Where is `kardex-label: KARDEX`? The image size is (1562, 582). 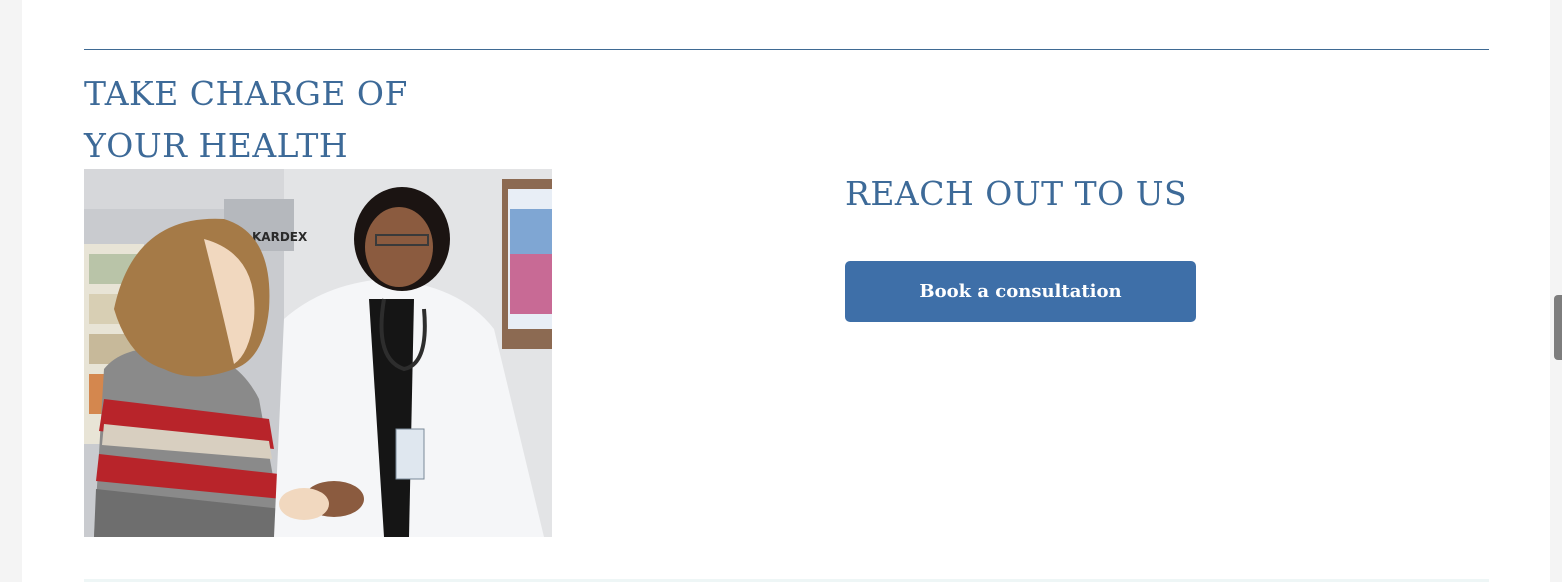
kardex-label: KARDEX is located at coordinates (280, 237).